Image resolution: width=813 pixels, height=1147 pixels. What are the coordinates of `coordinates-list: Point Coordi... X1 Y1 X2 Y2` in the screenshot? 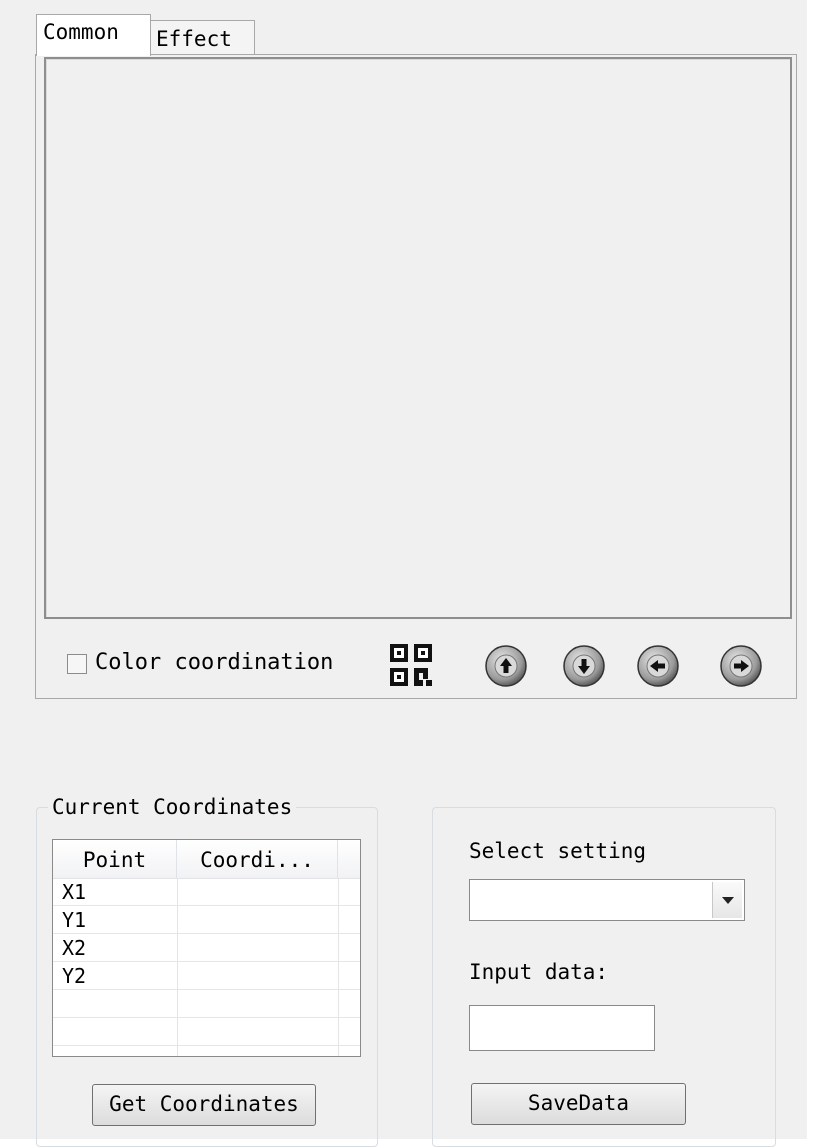 It's located at (206, 948).